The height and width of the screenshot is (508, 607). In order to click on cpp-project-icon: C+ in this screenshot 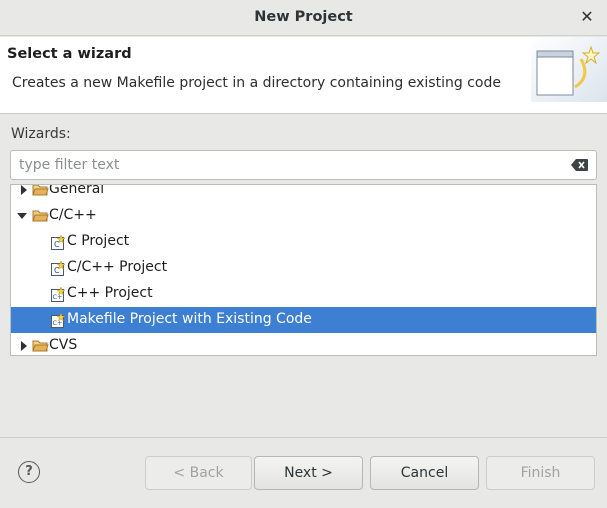, I will do `click(58, 294)`.